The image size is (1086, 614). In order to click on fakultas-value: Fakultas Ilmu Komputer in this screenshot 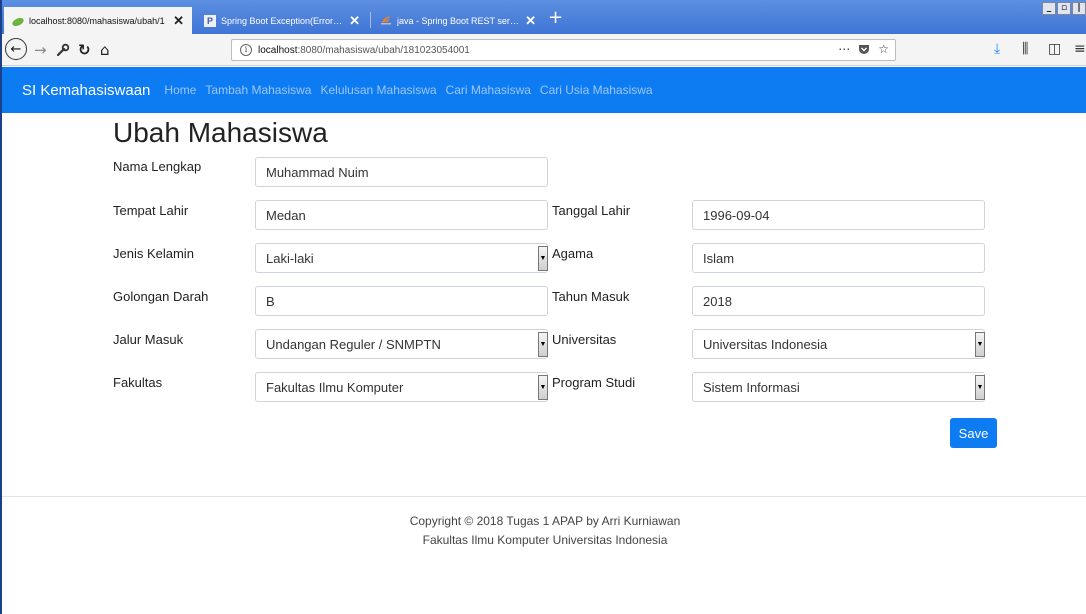, I will do `click(335, 387)`.